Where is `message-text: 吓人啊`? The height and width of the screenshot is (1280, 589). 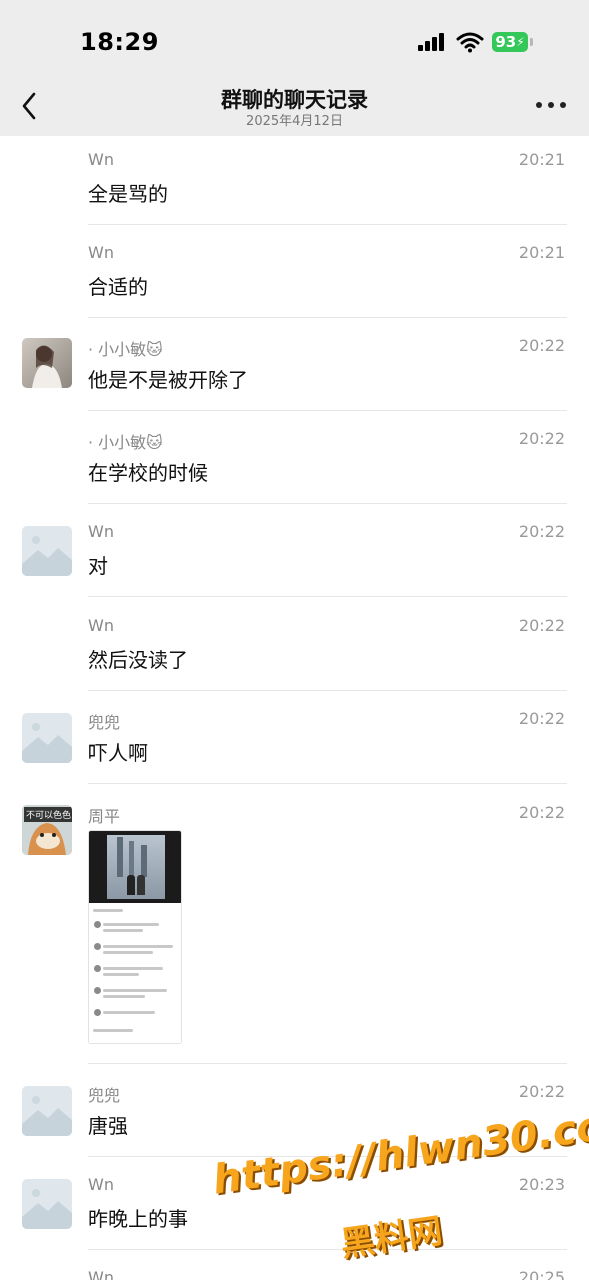
message-text: 吓人啊 is located at coordinates (118, 753).